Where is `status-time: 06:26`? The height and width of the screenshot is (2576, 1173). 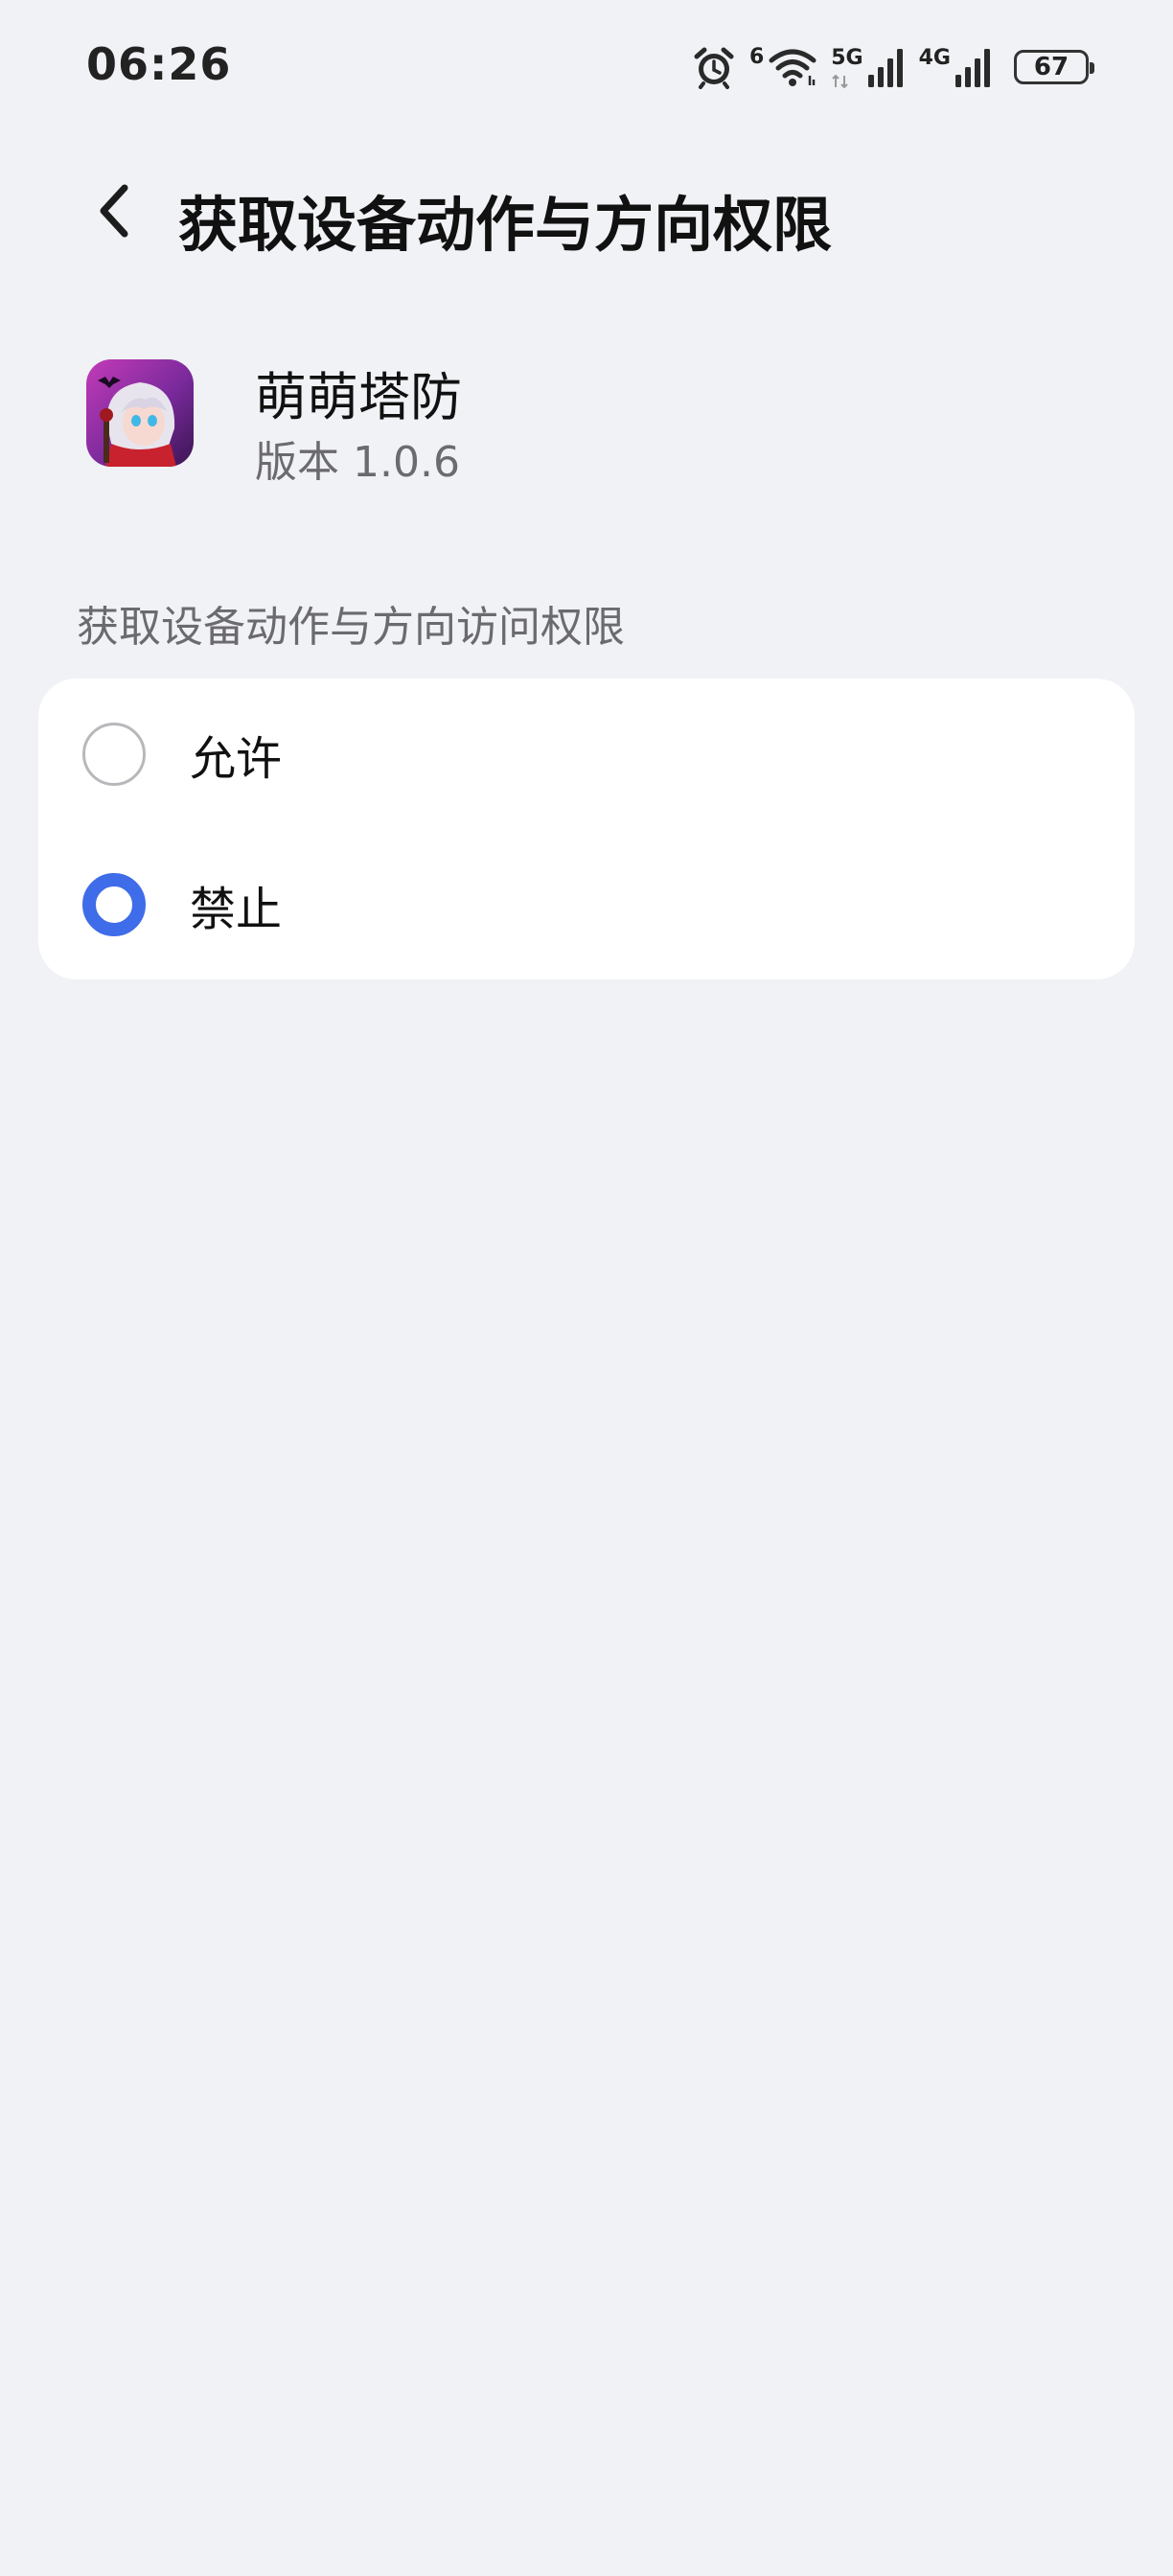
status-time: 06:26 is located at coordinates (159, 64).